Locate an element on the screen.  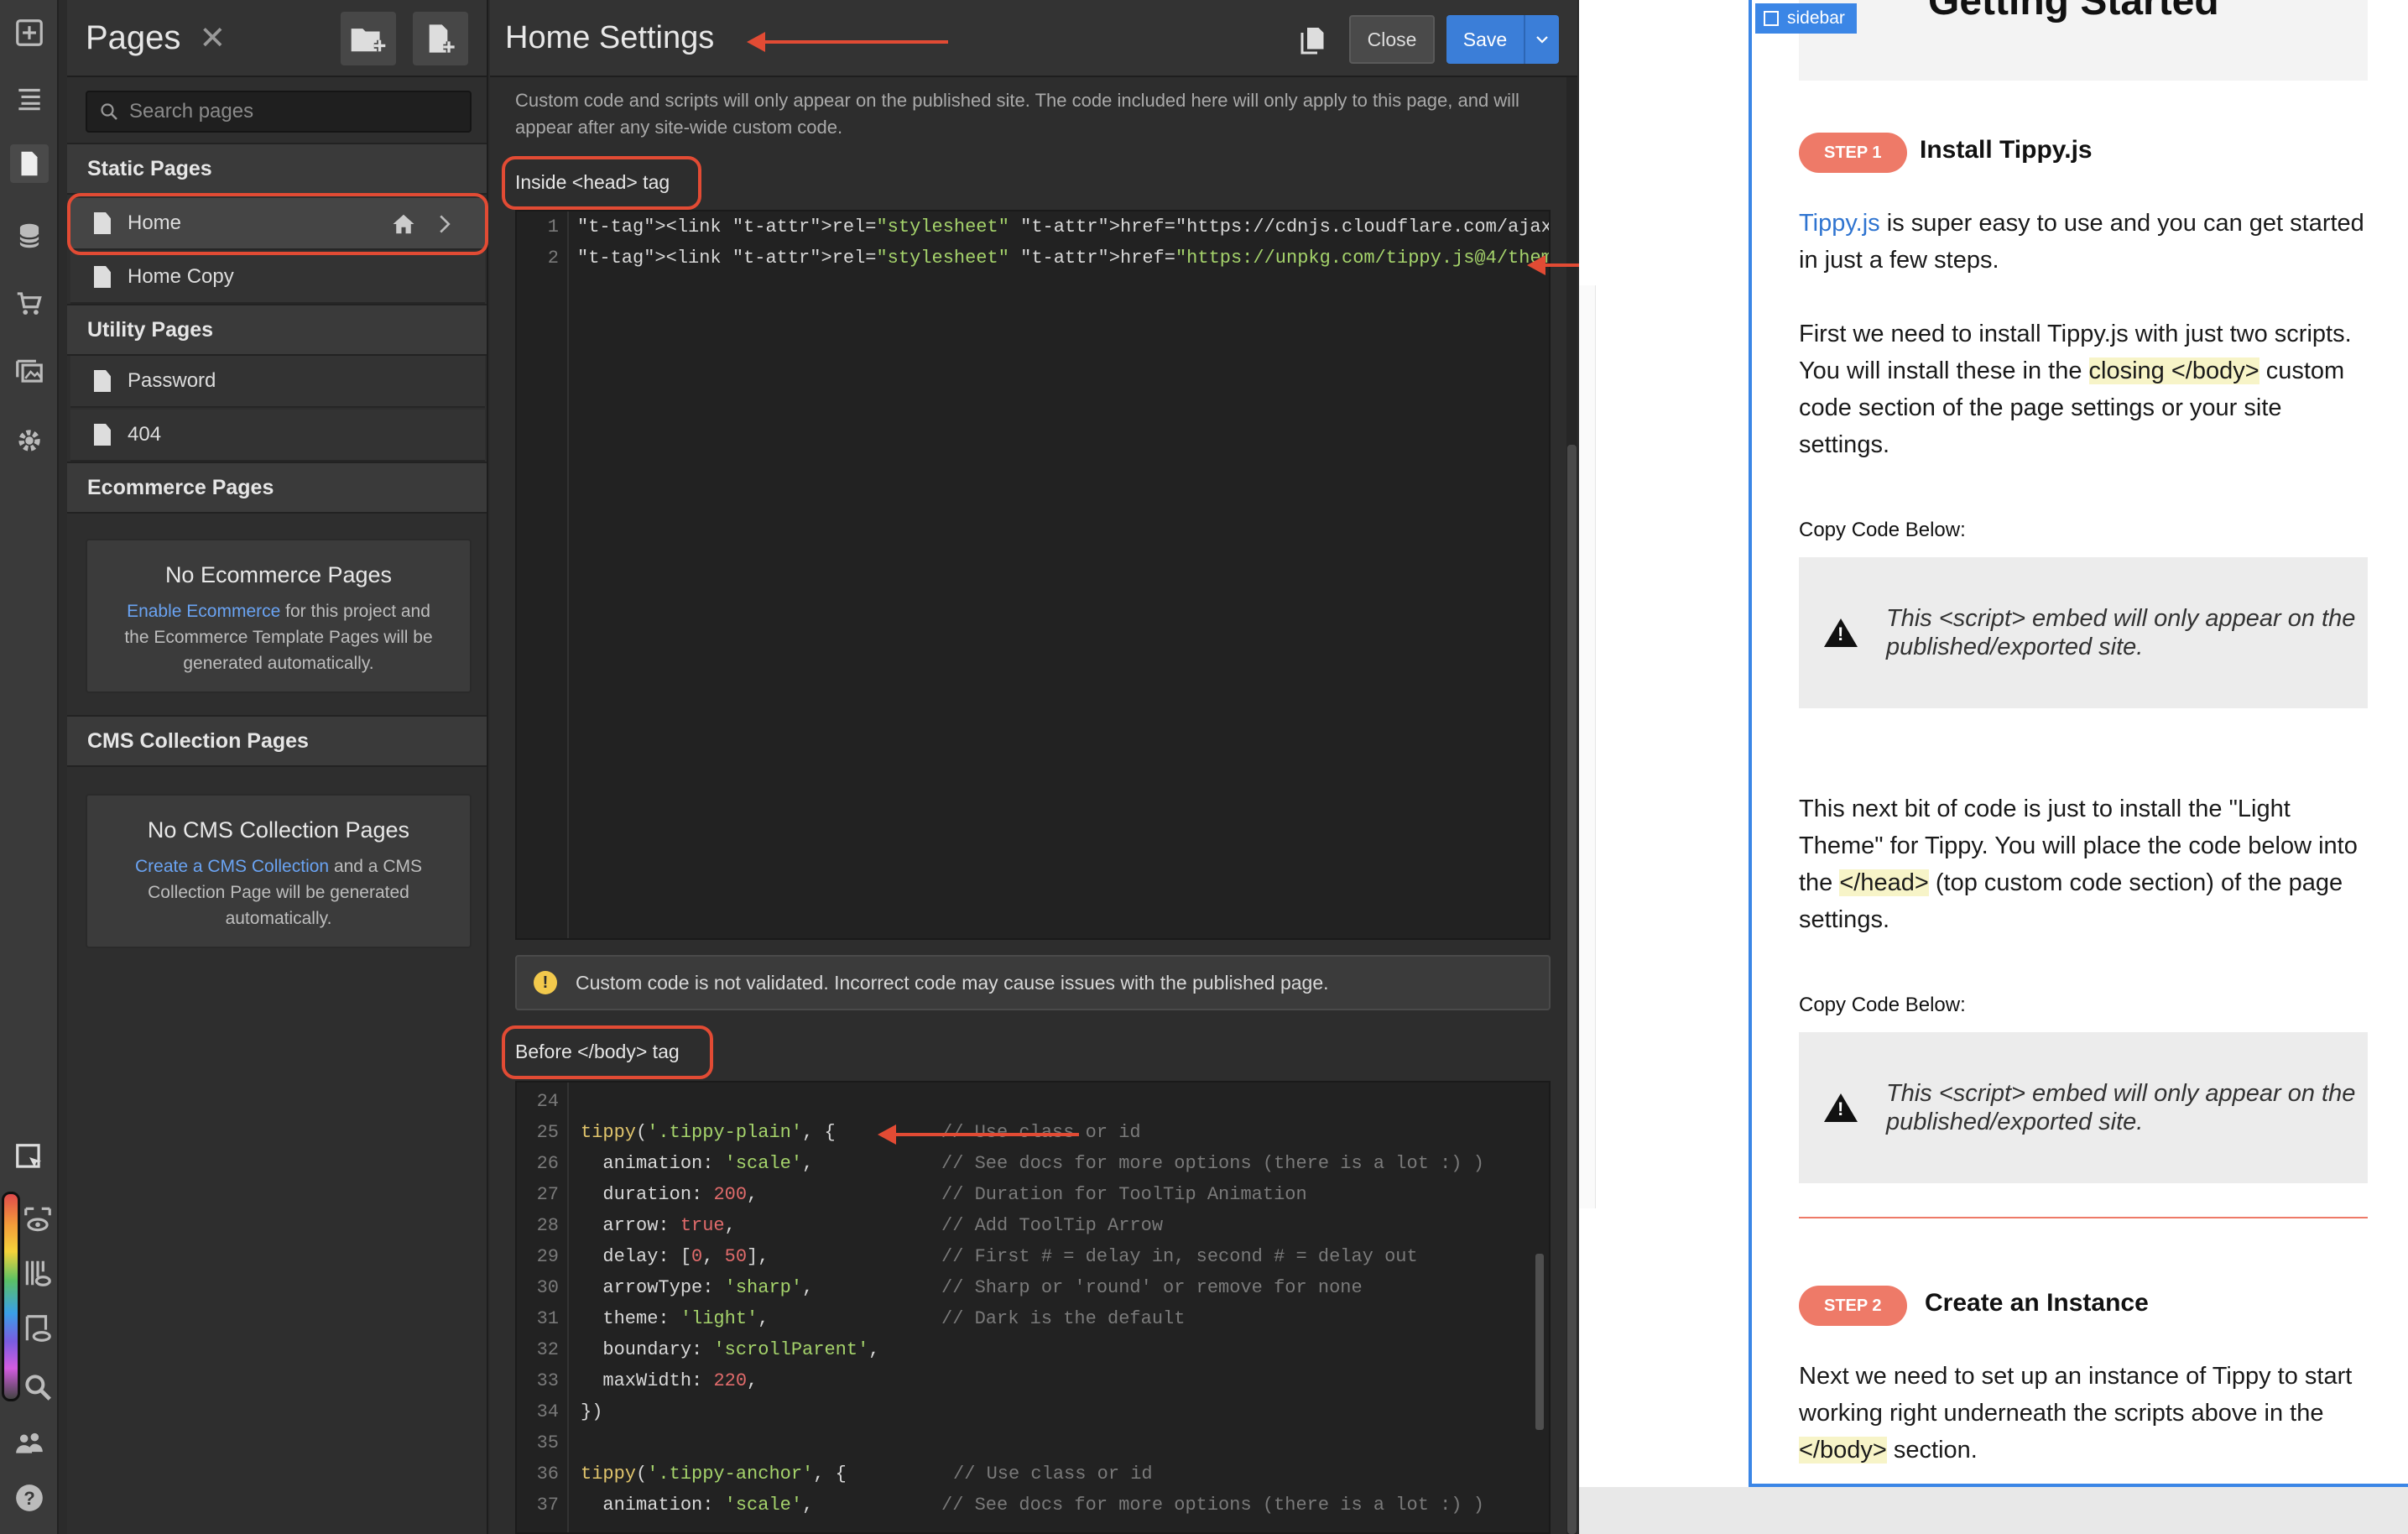
line-number: 35 is located at coordinates (547, 1442).